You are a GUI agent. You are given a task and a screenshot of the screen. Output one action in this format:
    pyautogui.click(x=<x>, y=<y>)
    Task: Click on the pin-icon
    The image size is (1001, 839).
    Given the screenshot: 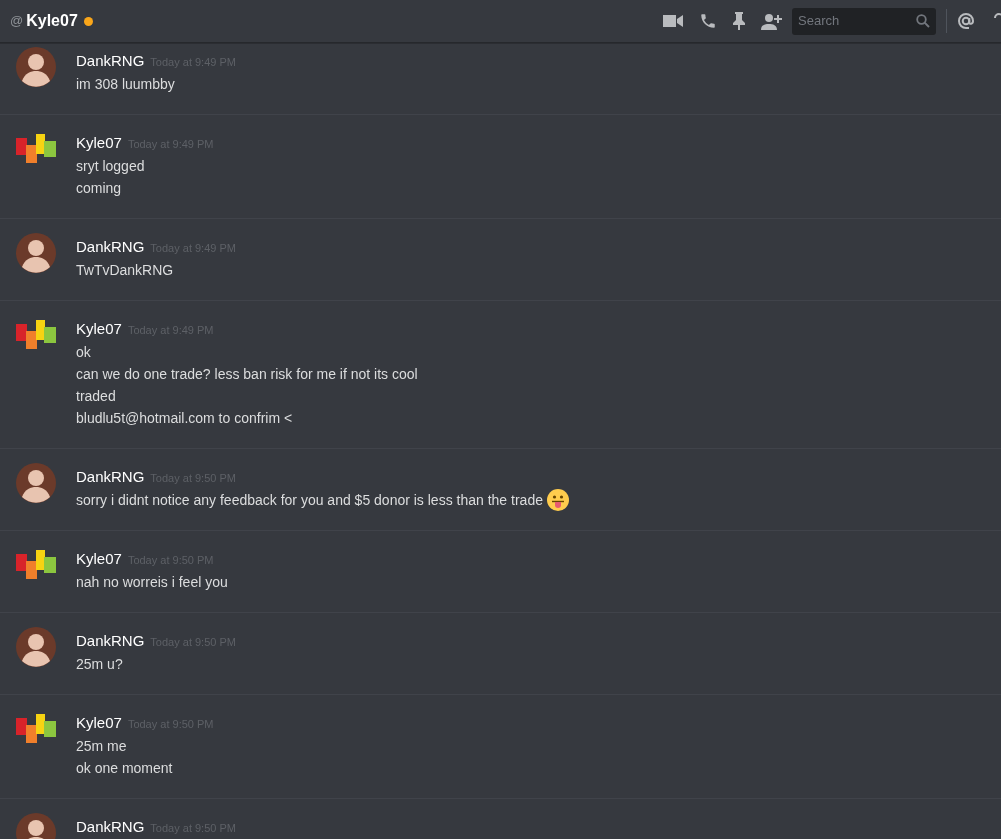 What is the action you would take?
    pyautogui.click(x=739, y=21)
    